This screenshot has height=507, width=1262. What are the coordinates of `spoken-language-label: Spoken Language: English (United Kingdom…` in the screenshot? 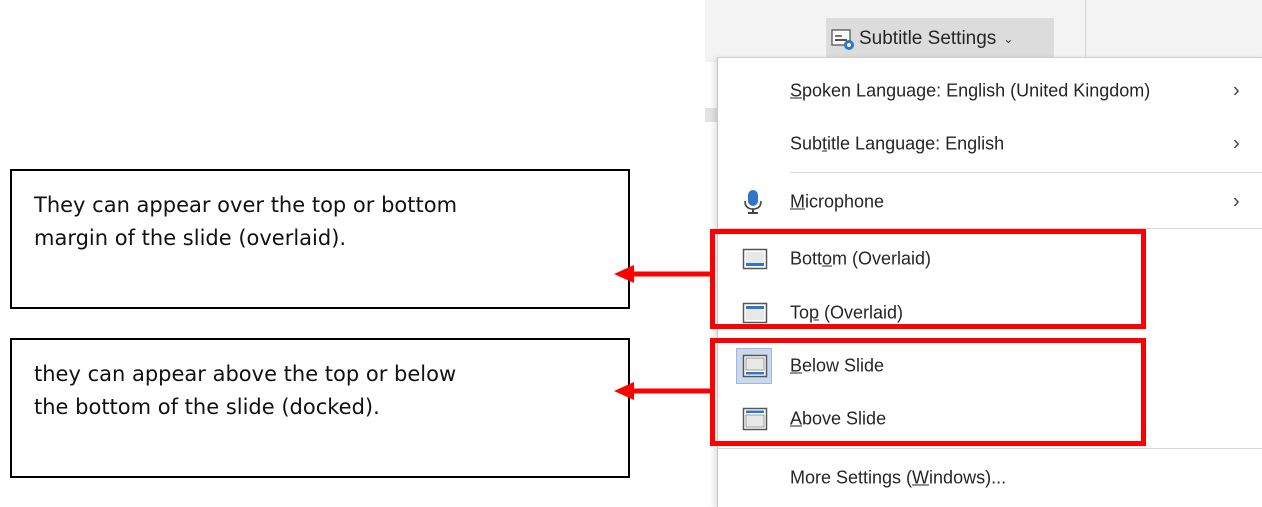 It's located at (970, 90).